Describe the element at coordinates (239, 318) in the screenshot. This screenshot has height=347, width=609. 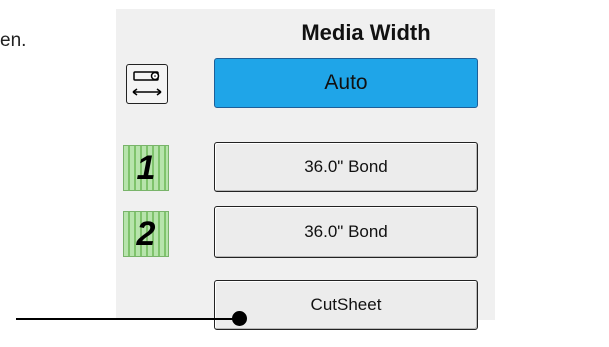
I see `callout-dot` at that location.